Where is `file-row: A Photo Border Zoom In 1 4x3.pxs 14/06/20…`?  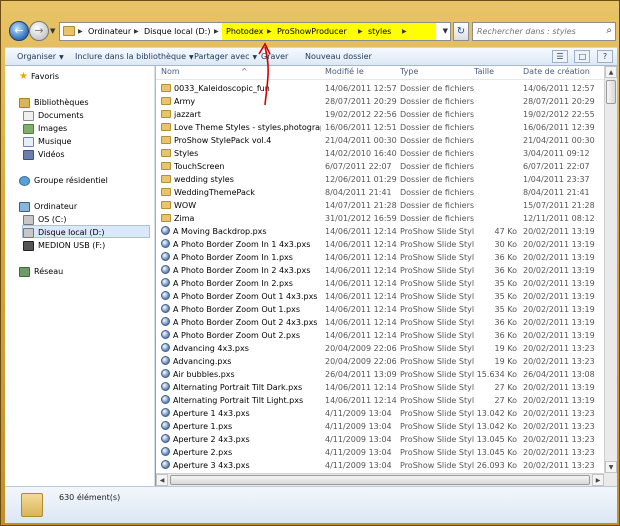
file-row: A Photo Border Zoom In 1 4x3.pxs 14/06/20… is located at coordinates (380, 244).